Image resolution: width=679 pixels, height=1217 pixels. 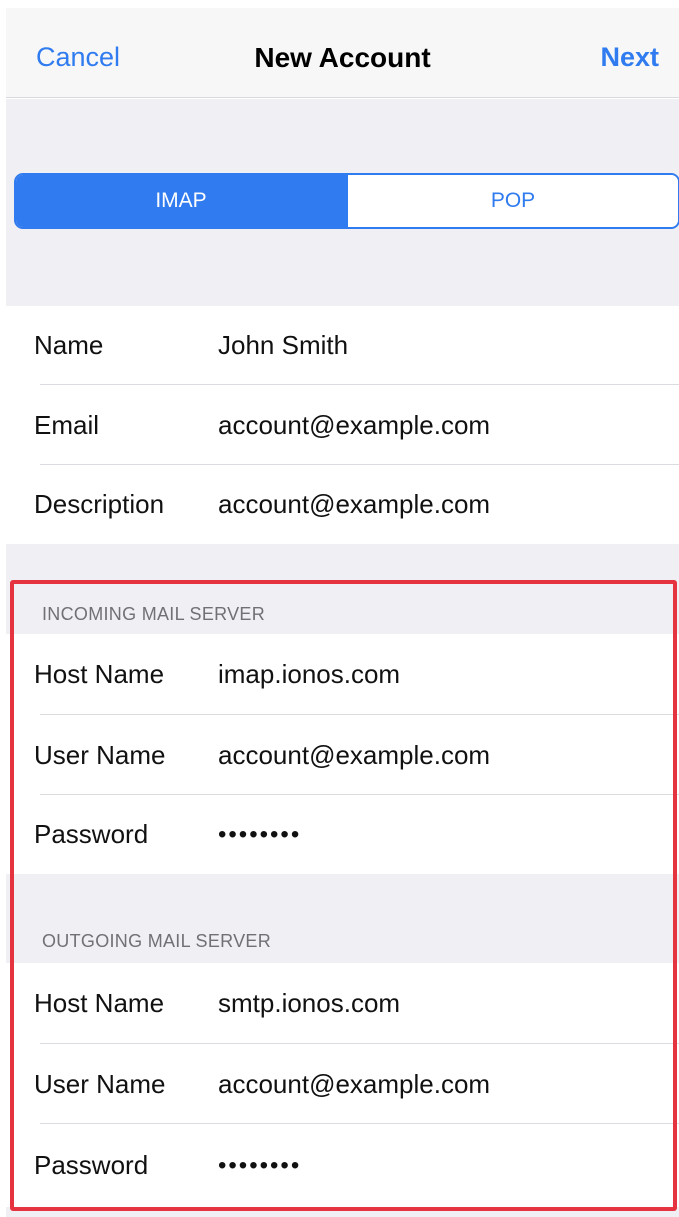 I want to click on protocol-segmented-control: IMAP POP, so click(x=346, y=201).